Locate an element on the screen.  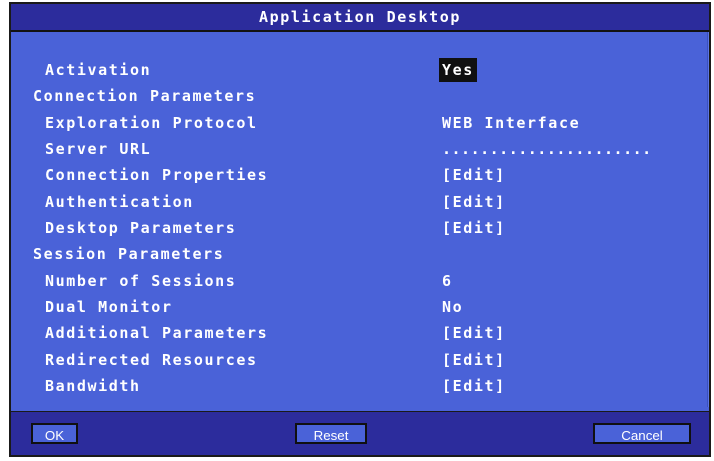
activation-value: Yes is located at coordinates (458, 70).